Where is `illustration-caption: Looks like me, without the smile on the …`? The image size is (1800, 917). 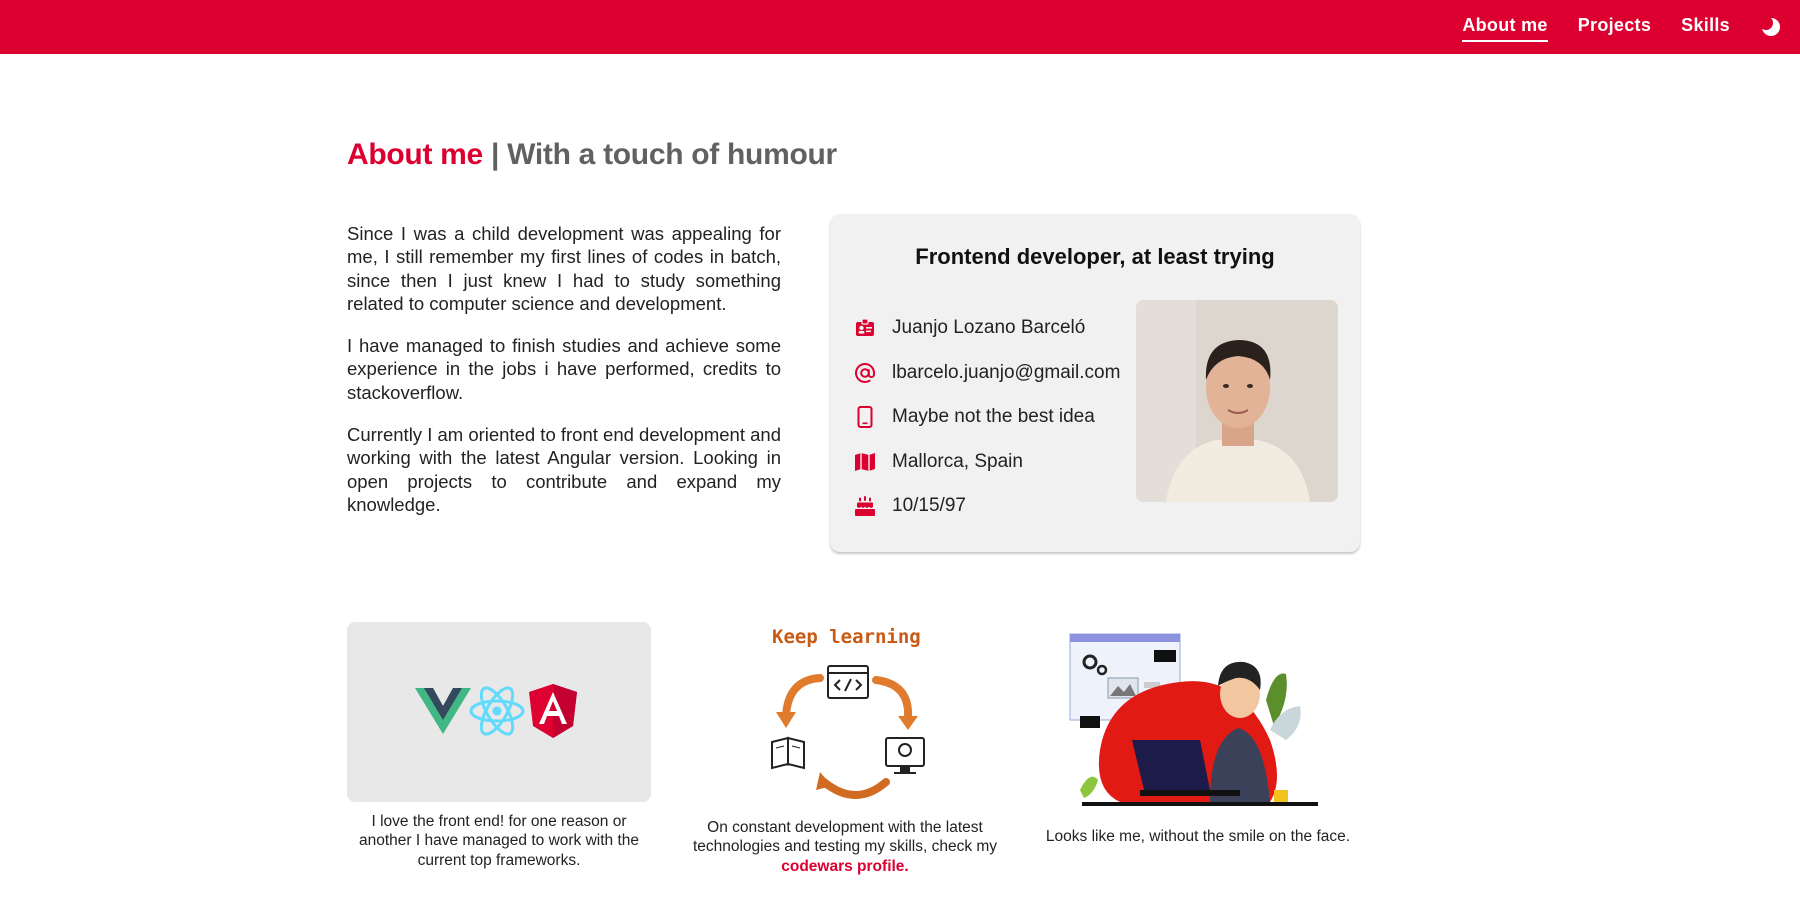 illustration-caption: Looks like me, without the smile on the … is located at coordinates (1198, 836).